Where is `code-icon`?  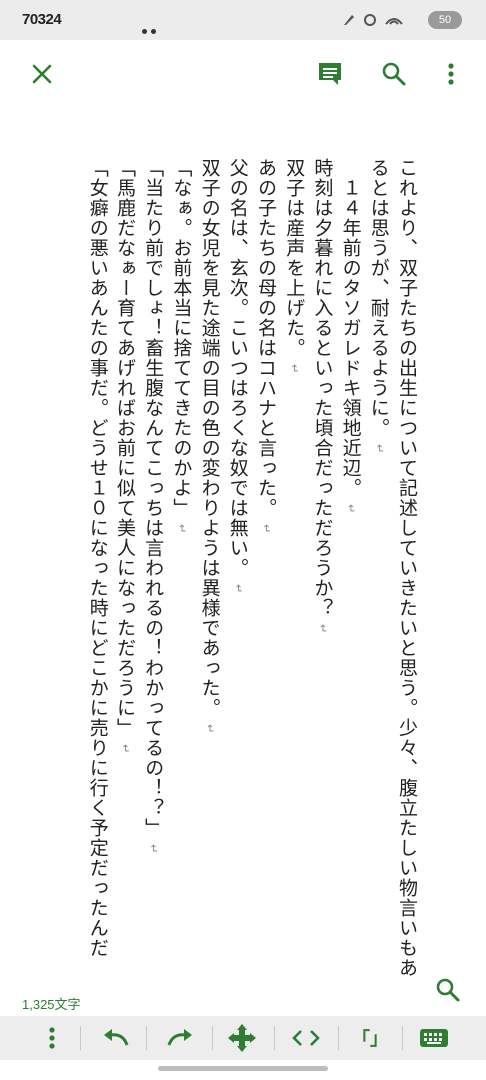
code-icon is located at coordinates (306, 1038).